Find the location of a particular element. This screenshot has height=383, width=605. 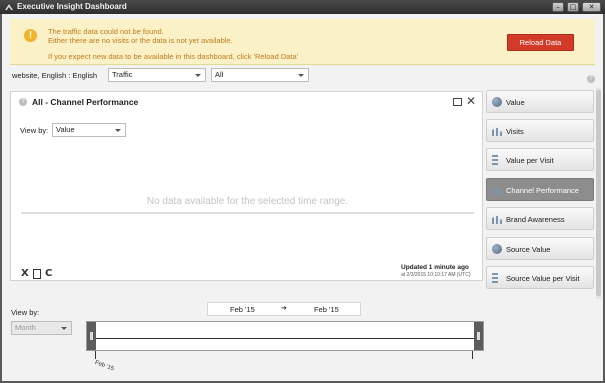

sidebar-item-label: Source Value is located at coordinates (528, 249).